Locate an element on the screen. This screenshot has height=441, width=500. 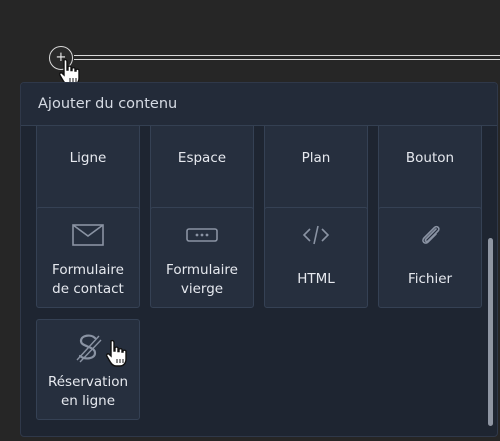
map-icon is located at coordinates (316, 129).